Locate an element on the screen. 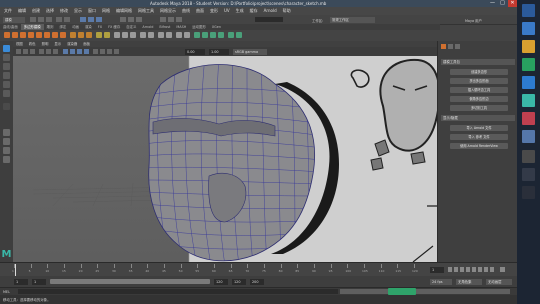 The image size is (540, 304). fill-hole-icon is located at coordinates (151, 35).